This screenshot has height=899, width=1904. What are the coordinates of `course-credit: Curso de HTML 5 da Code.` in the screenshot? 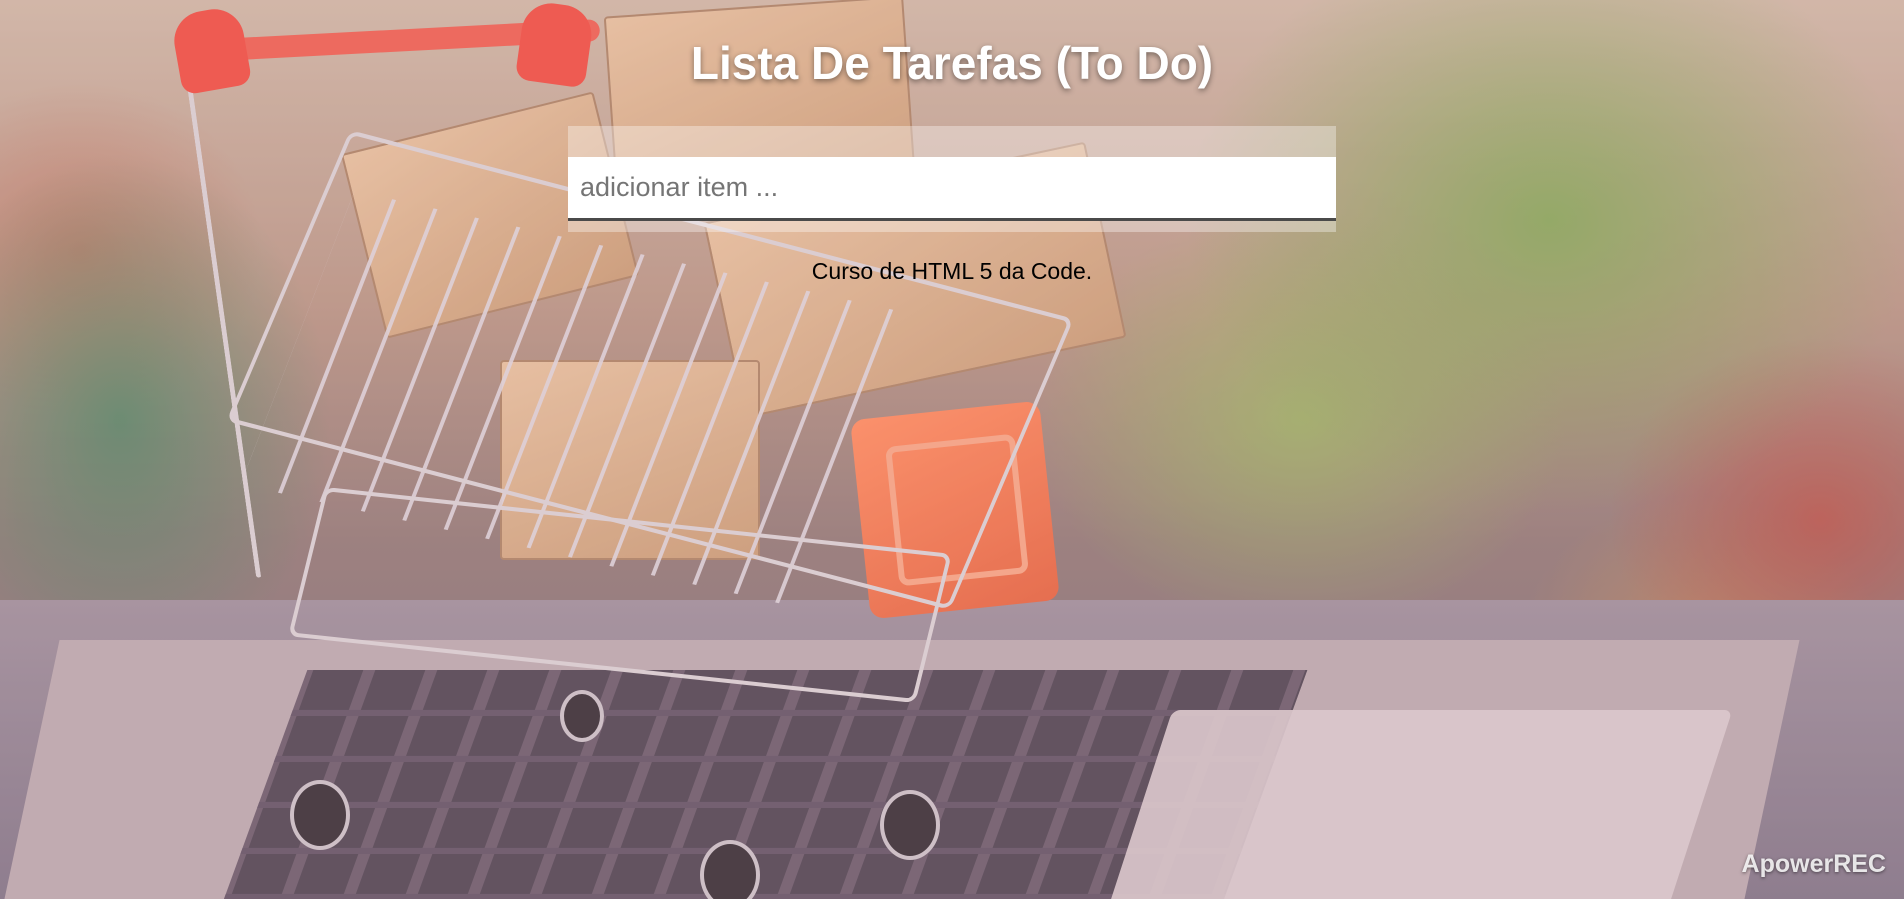 It's located at (952, 271).